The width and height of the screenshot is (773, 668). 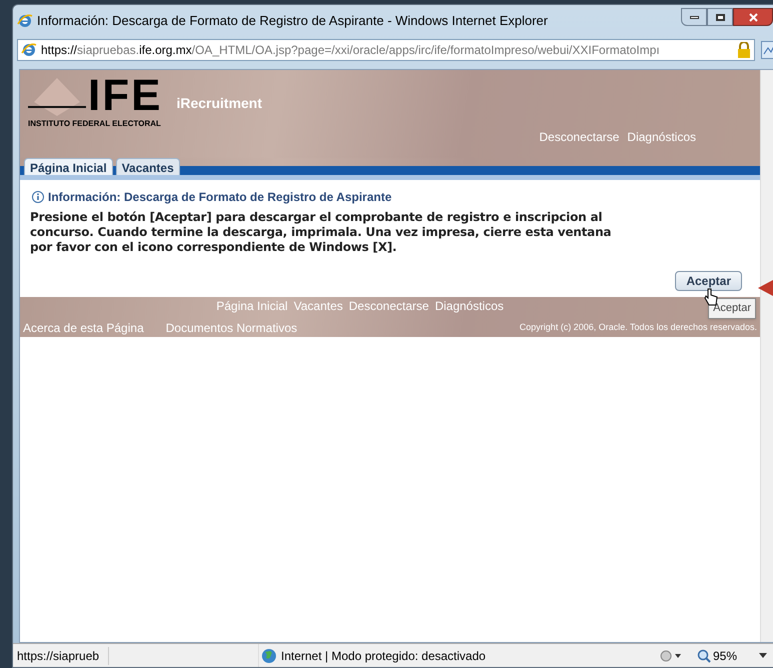 I want to click on padlock-icon, so click(x=744, y=50).